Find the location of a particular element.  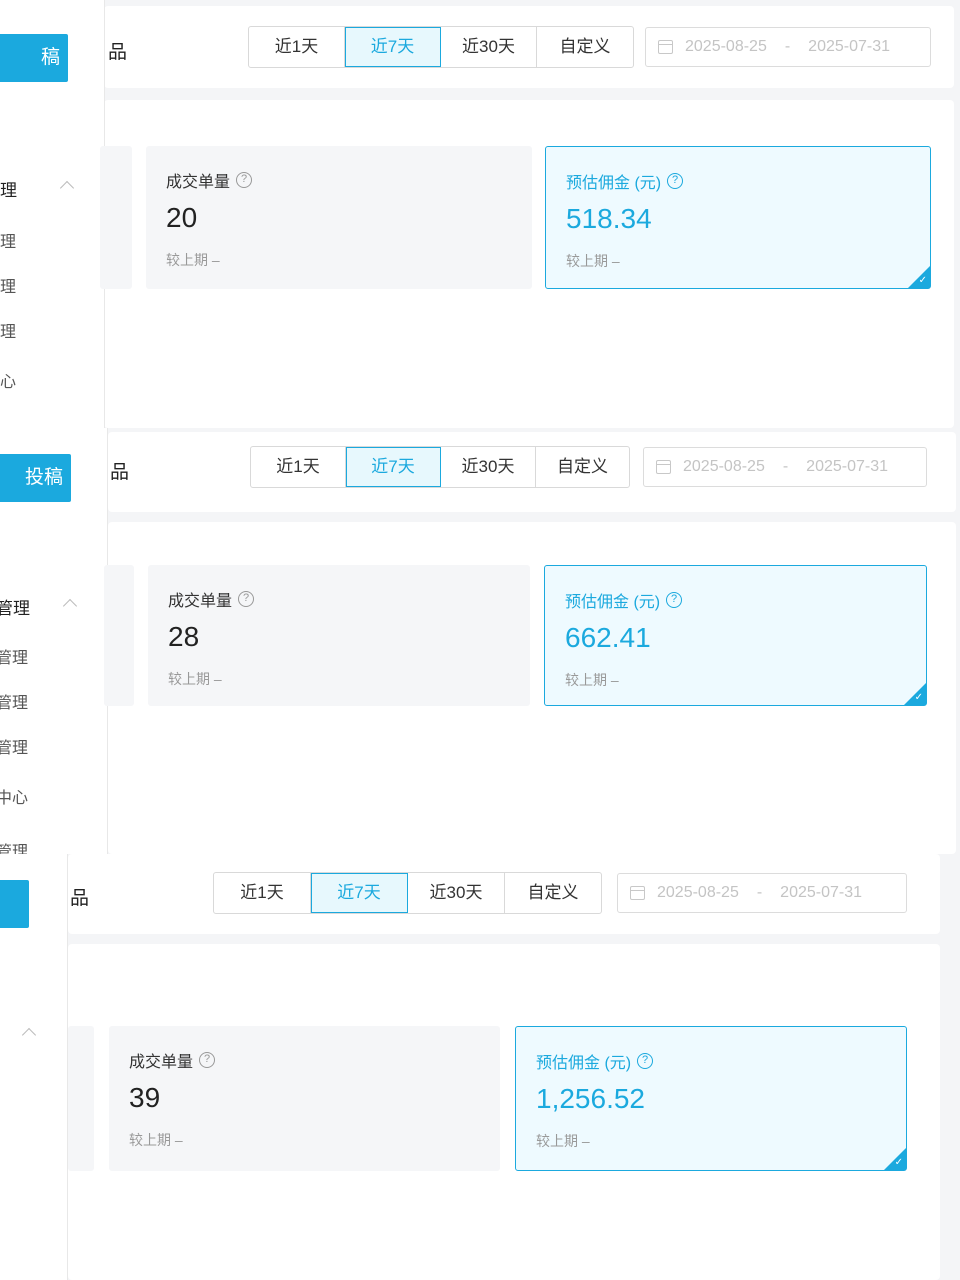

sidebar-submit-button is located at coordinates (14, 904).